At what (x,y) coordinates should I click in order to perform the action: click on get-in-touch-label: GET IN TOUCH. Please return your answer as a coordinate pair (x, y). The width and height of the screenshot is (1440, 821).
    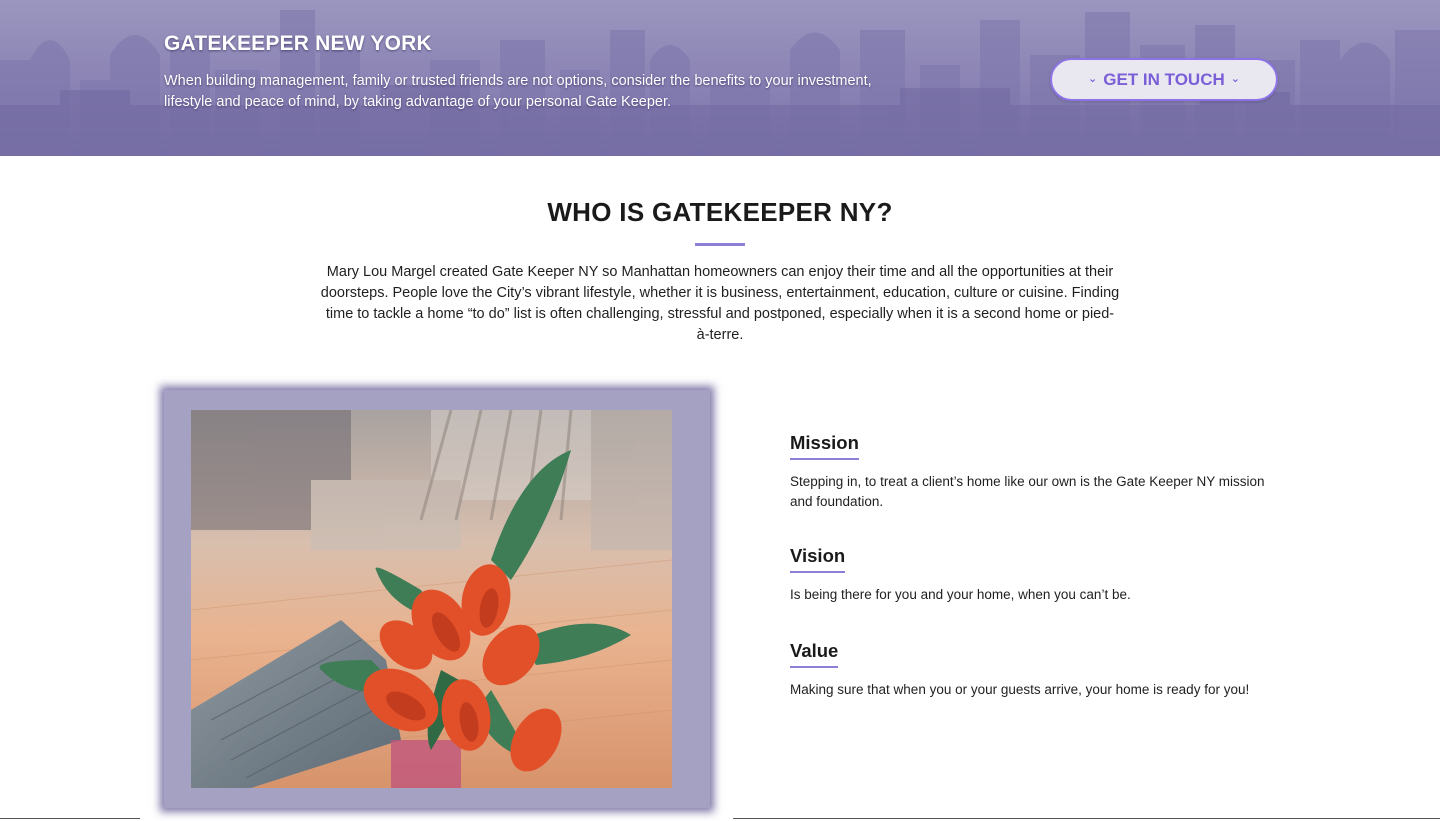
    Looking at the image, I should click on (1164, 79).